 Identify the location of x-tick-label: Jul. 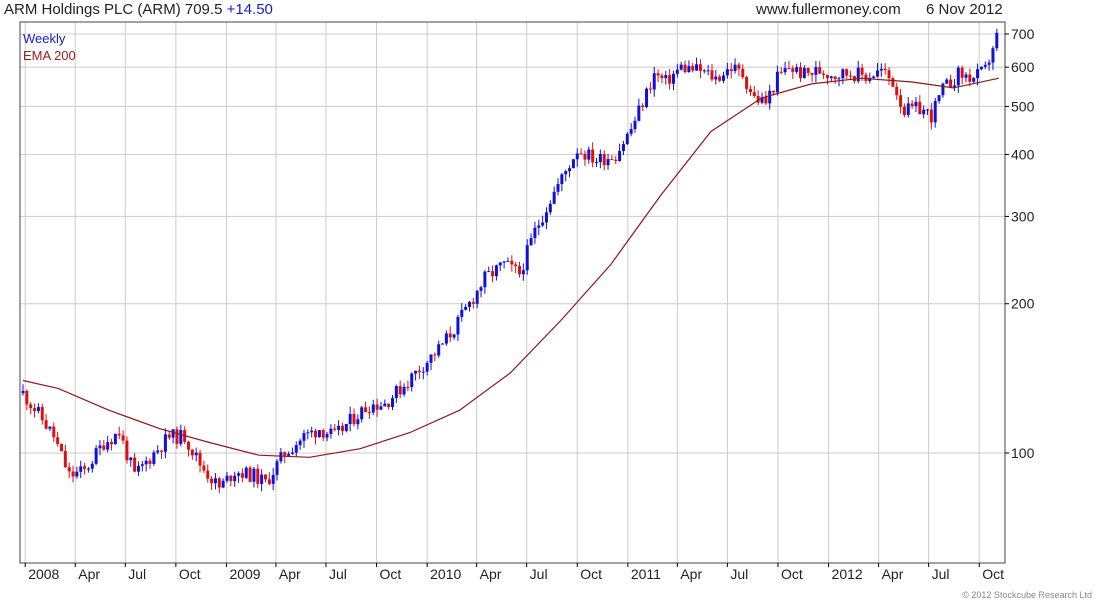
(137, 574).